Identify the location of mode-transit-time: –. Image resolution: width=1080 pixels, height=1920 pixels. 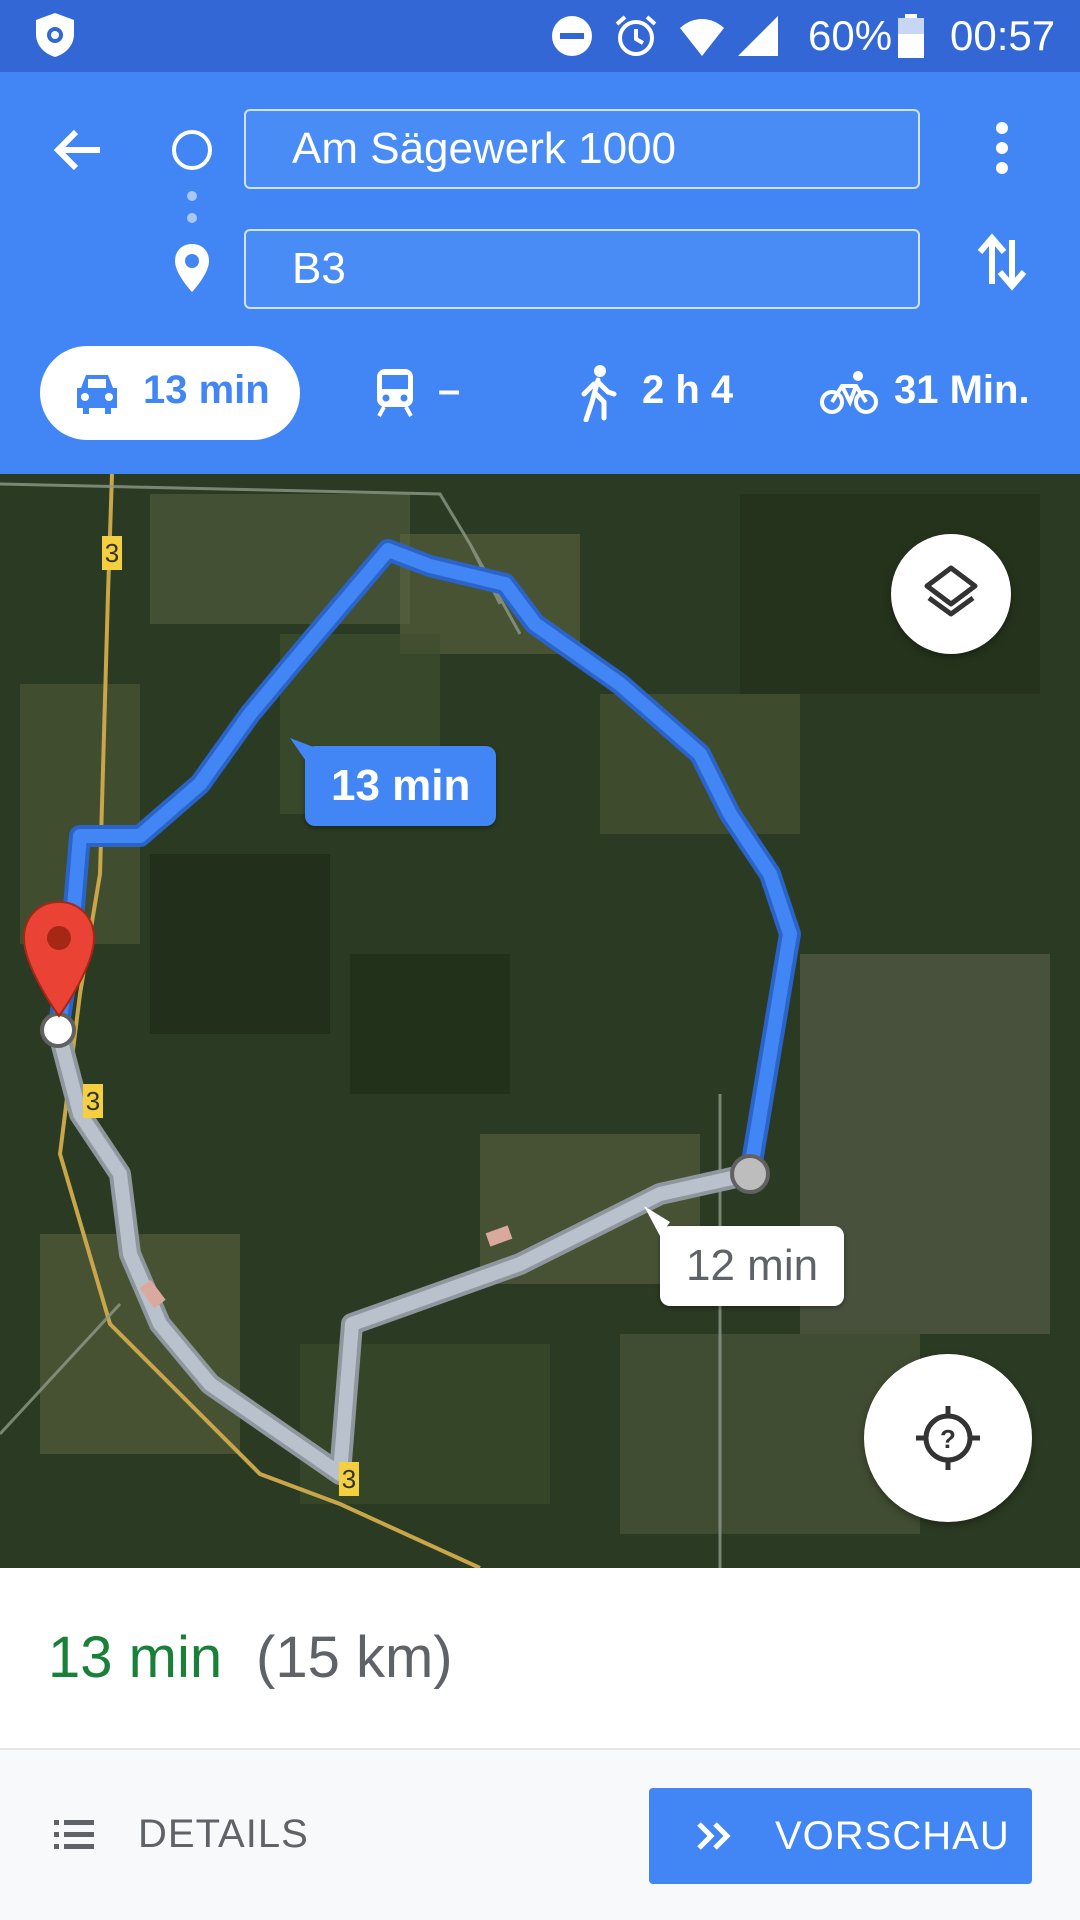
(449, 390).